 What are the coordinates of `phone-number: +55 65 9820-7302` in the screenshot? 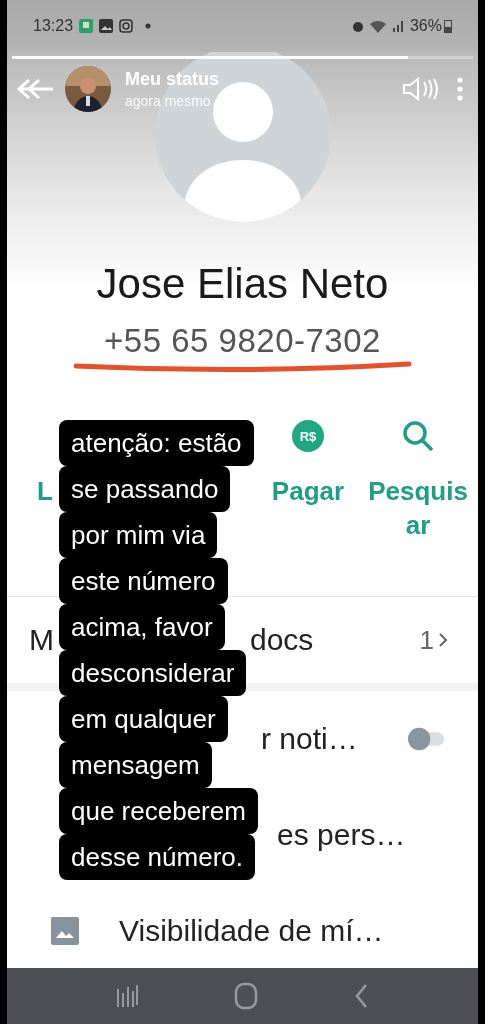 It's located at (242, 341).